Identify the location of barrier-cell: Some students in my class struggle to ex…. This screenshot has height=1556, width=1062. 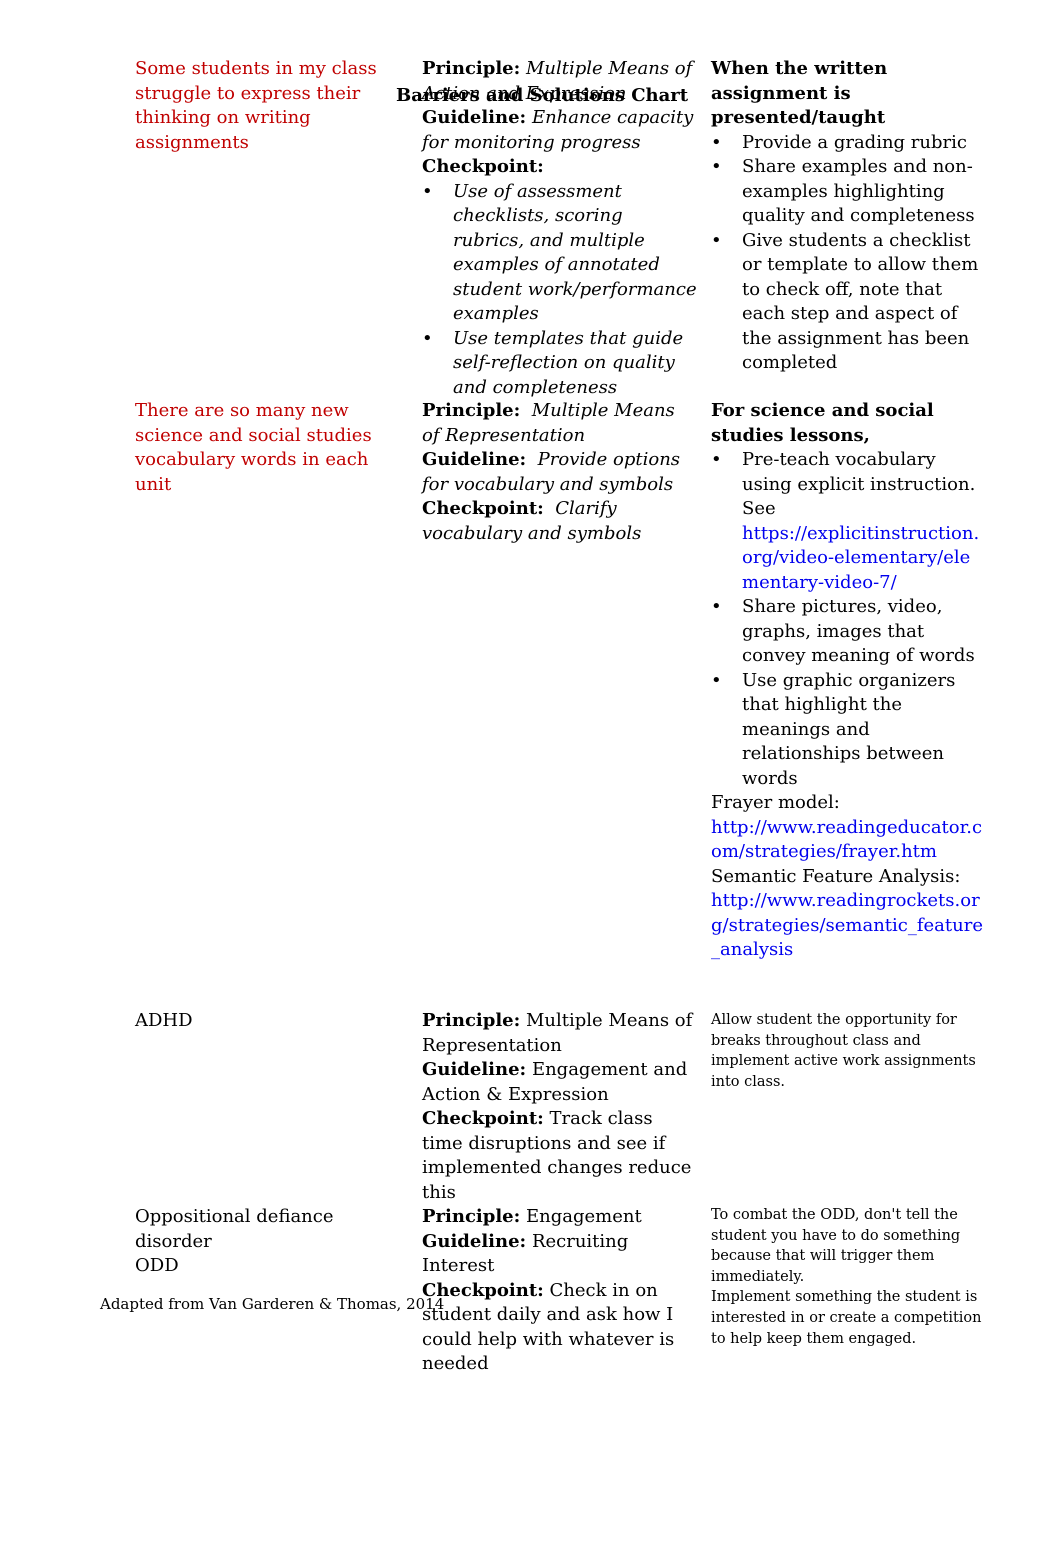
(272, 106).